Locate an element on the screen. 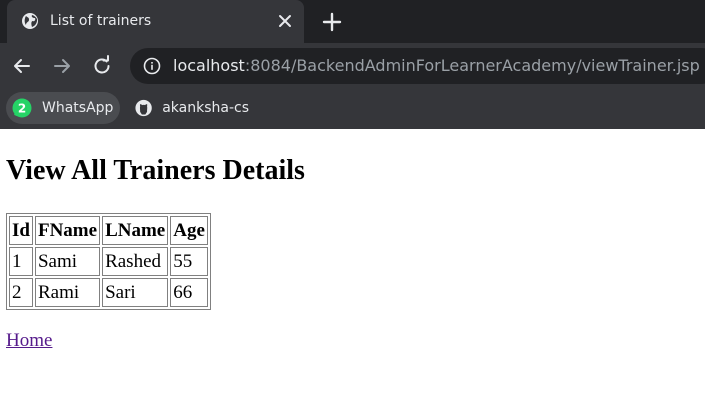  bookmarks-bar: 2 WhatsApp akanksha-cs is located at coordinates (352, 109).